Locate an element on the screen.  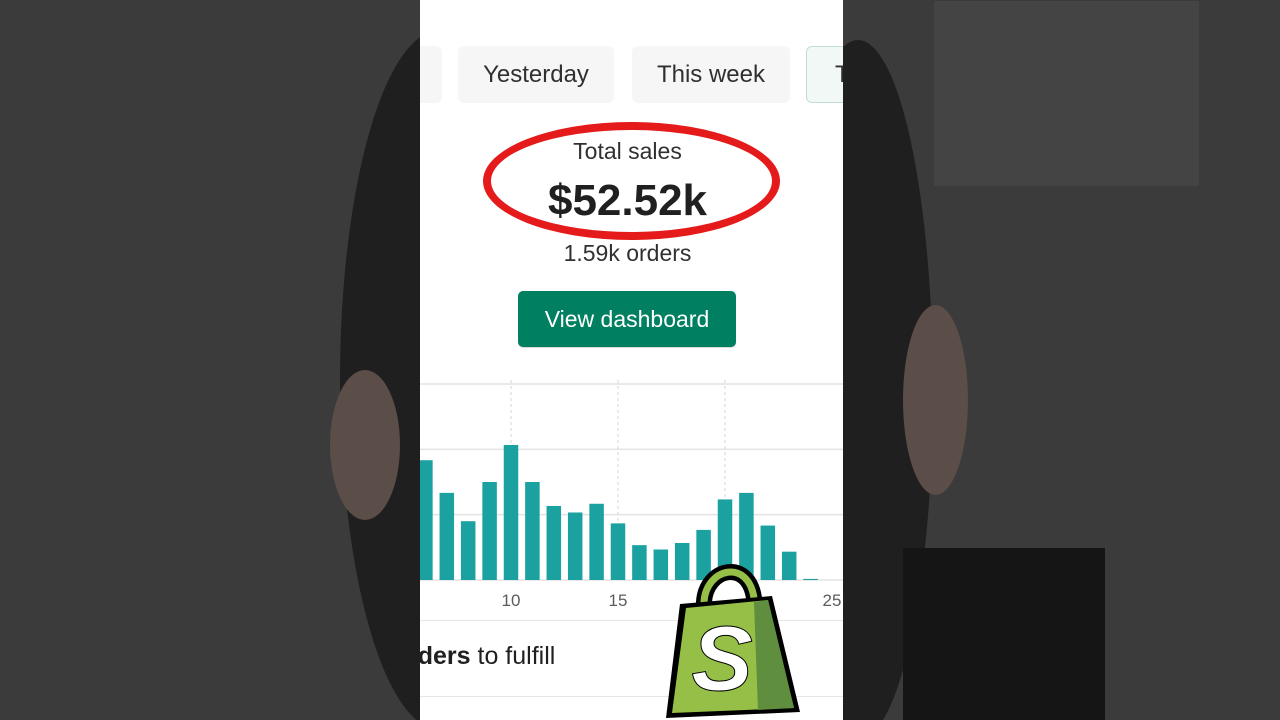
ear is located at coordinates (365, 445).